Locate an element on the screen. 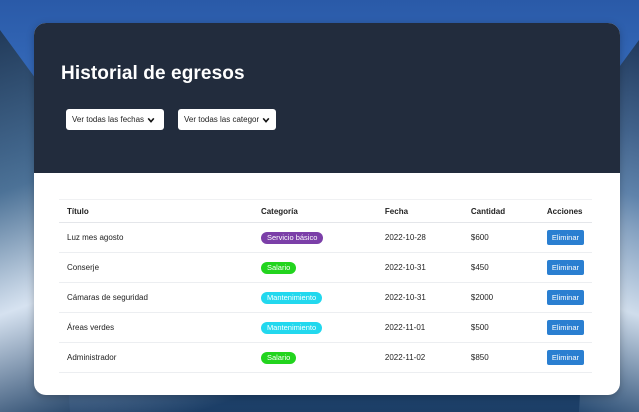 The height and width of the screenshot is (412, 639). row-date: 2022-11-02 is located at coordinates (419, 357).